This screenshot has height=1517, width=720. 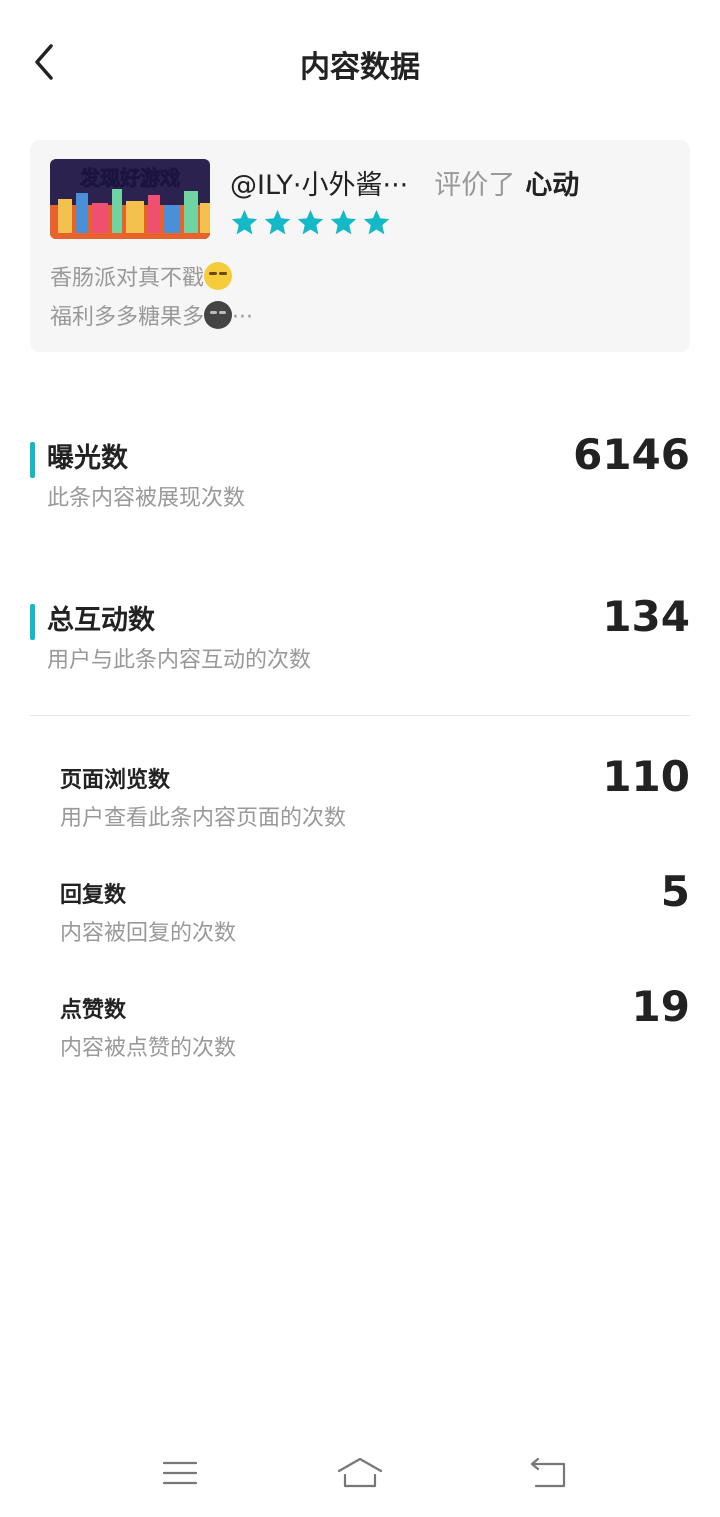 I want to click on post-text-line-2: 福利多多糖果多 ···, so click(x=151, y=317).